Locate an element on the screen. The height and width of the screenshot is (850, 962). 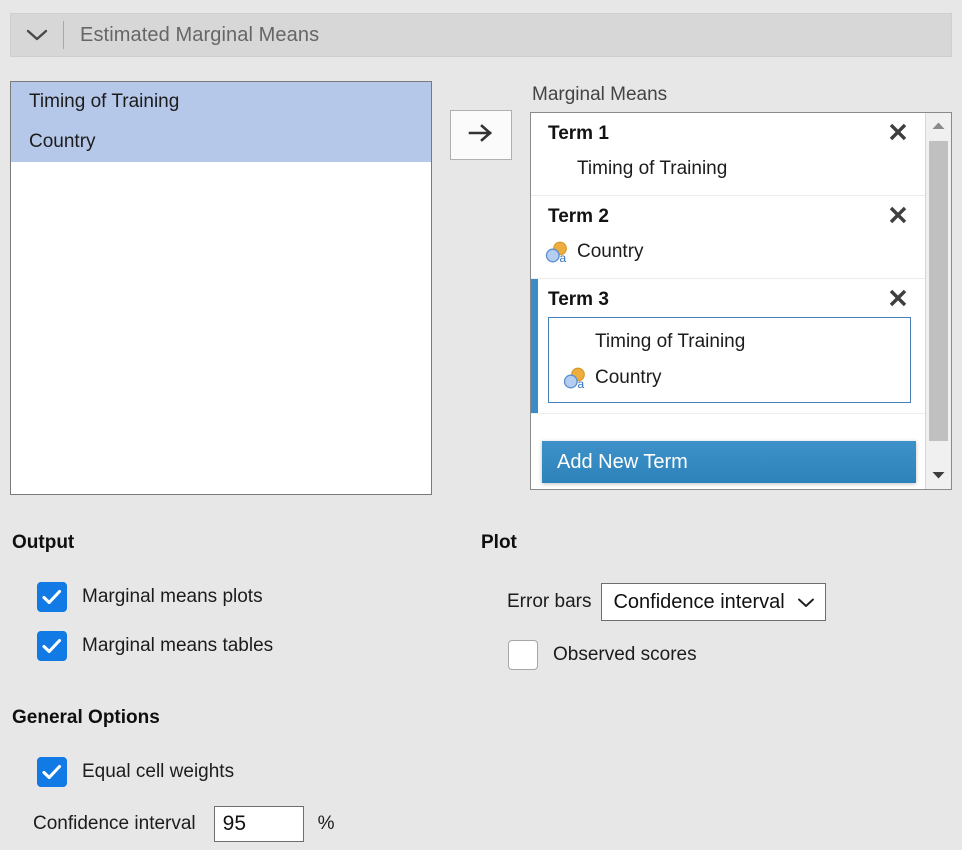
marginal-means-plots-label: Marginal means plots is located at coordinates (172, 596).